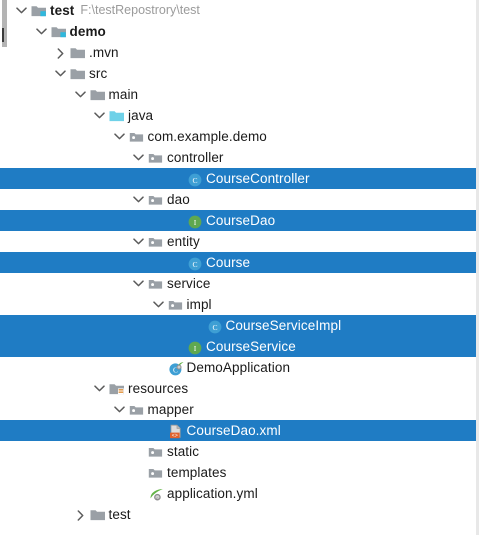 This screenshot has height=535, width=501. Describe the element at coordinates (238, 472) in the screenshot. I see `tree-row: templates` at that location.